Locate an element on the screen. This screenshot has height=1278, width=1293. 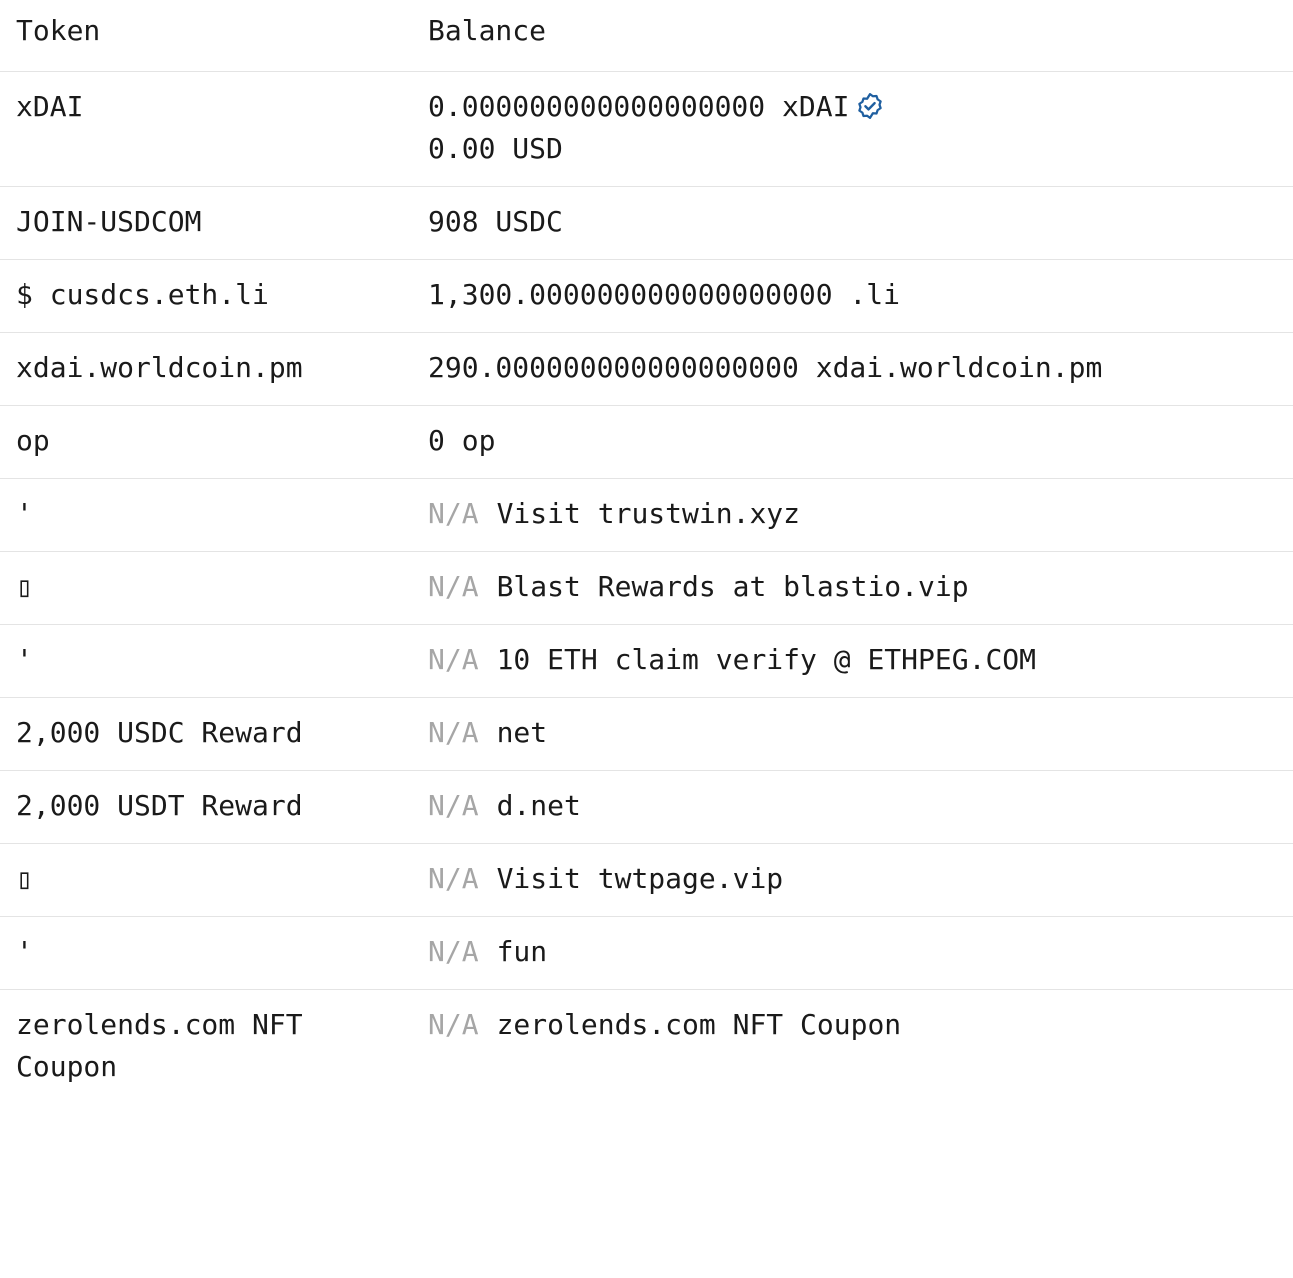
balance-amount: 0.000000000000000000 xDAI is located at coordinates (639, 106).